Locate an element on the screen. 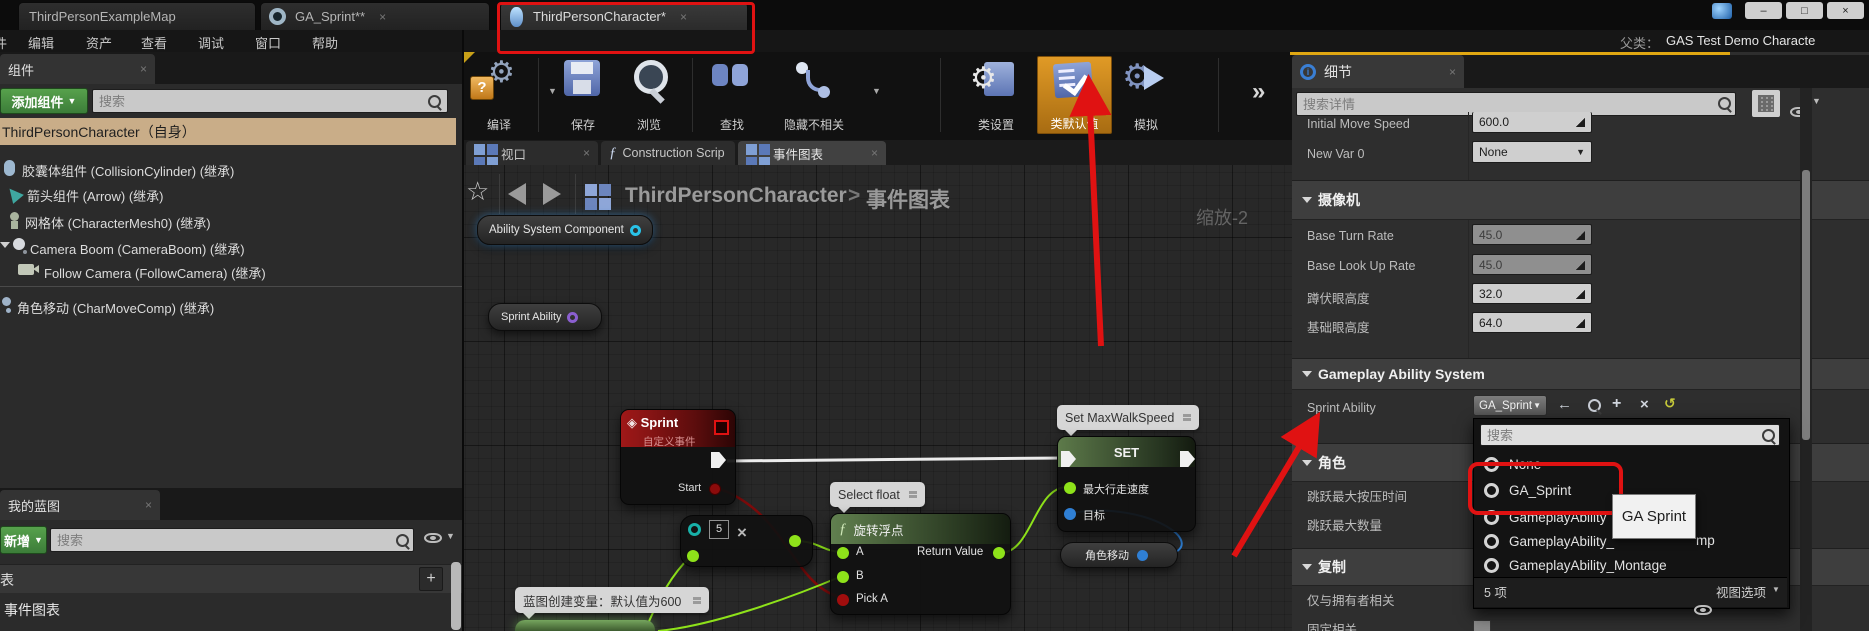 The image size is (1869, 631). menu-item-edit: 编辑 is located at coordinates (41, 42).